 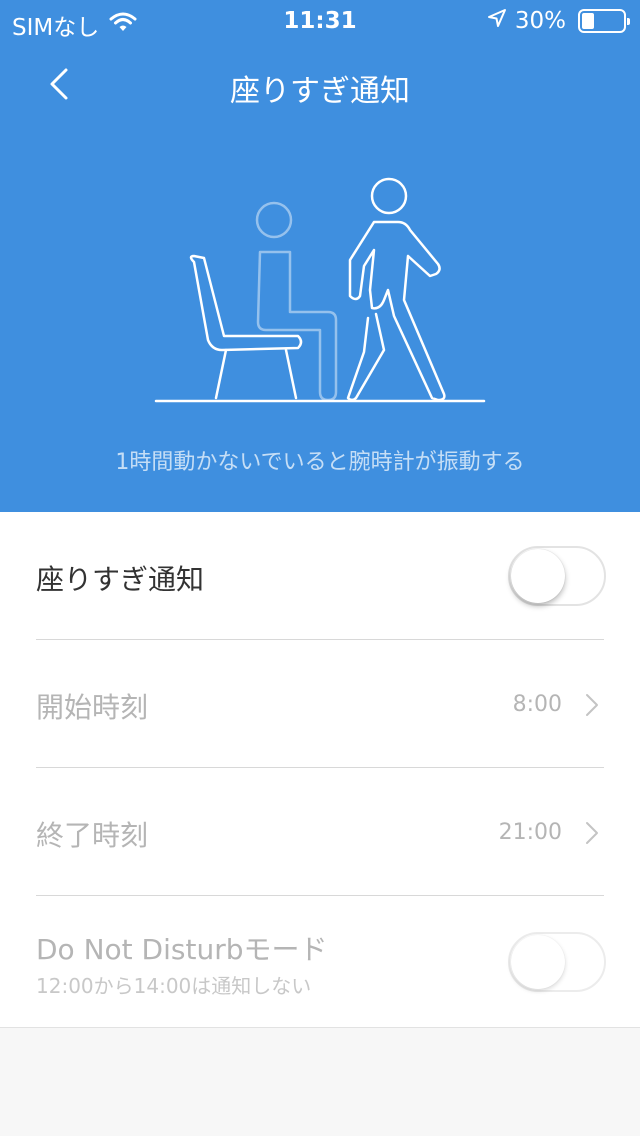 I want to click on end-time-label: 終了時刻, so click(x=92, y=835).